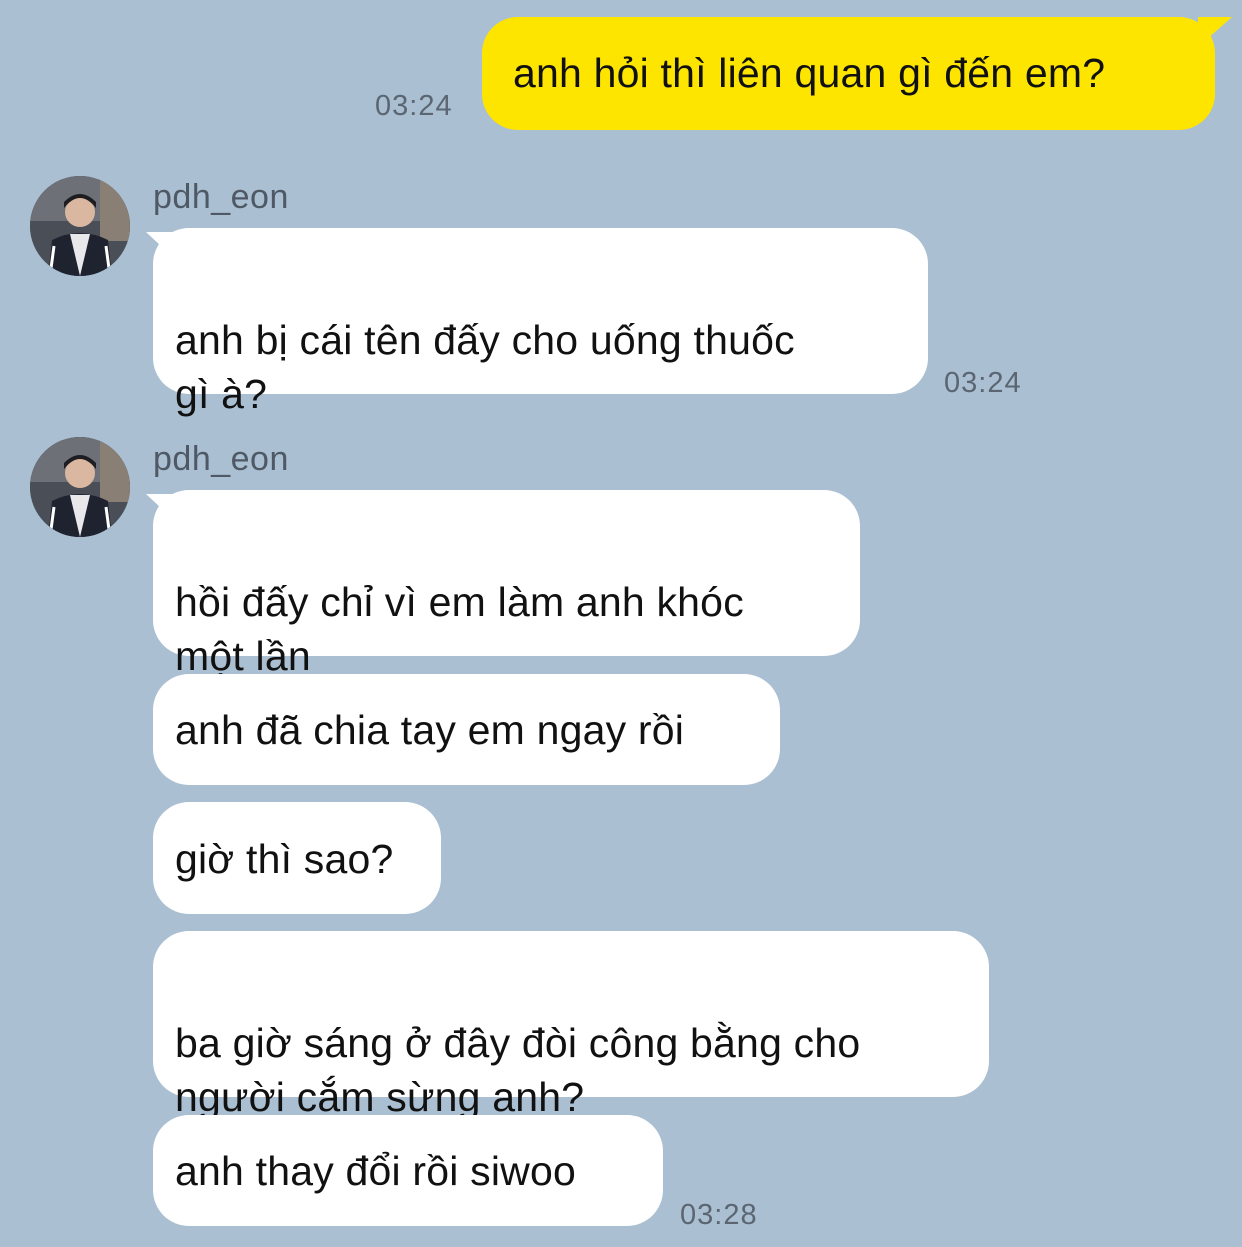 The height and width of the screenshot is (1247, 1242). I want to click on incoming-message-text: giờ thì sao?, so click(284, 859).